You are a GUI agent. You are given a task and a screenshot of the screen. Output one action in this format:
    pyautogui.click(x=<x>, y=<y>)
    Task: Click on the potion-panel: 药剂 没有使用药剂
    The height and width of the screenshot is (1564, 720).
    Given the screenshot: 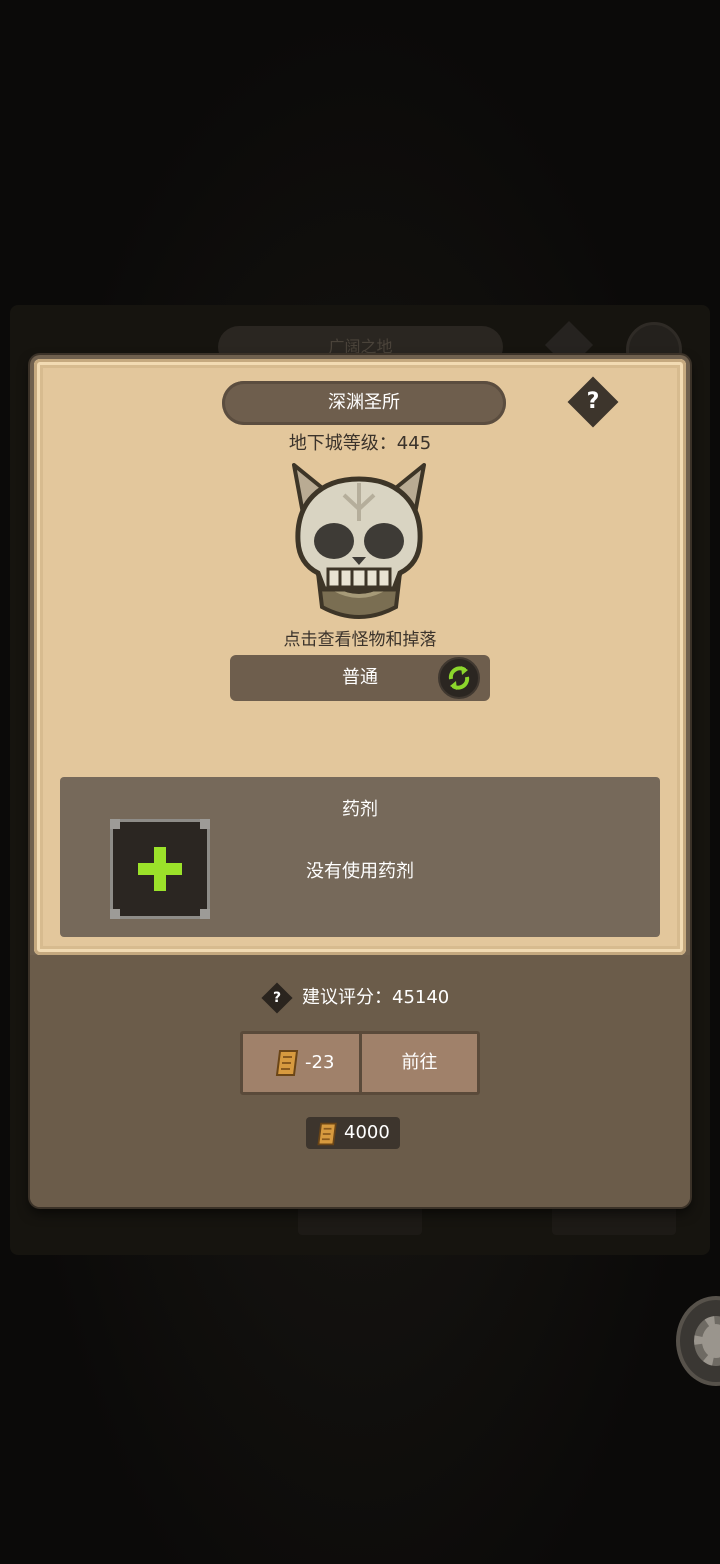 What is the action you would take?
    pyautogui.click(x=360, y=857)
    